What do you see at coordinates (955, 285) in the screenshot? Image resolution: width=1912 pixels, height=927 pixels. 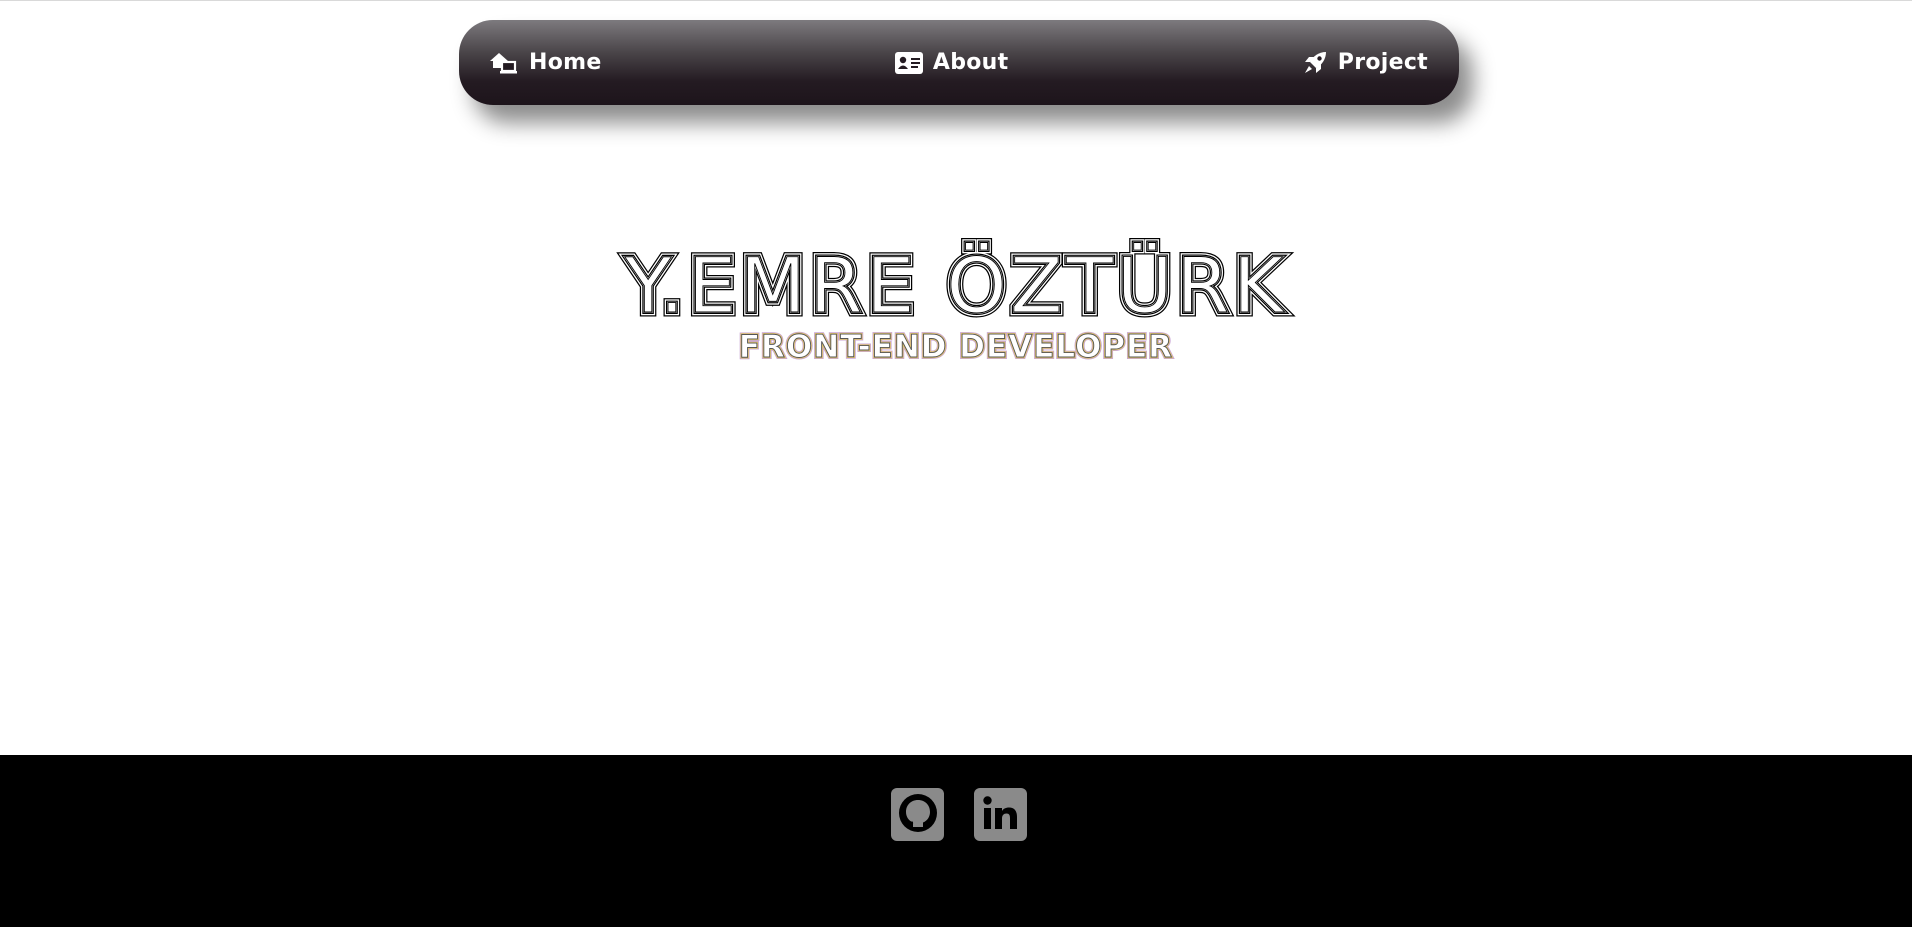 I see `hero-name-centerline: Y.EMRE ÖZTÜRK` at bounding box center [955, 285].